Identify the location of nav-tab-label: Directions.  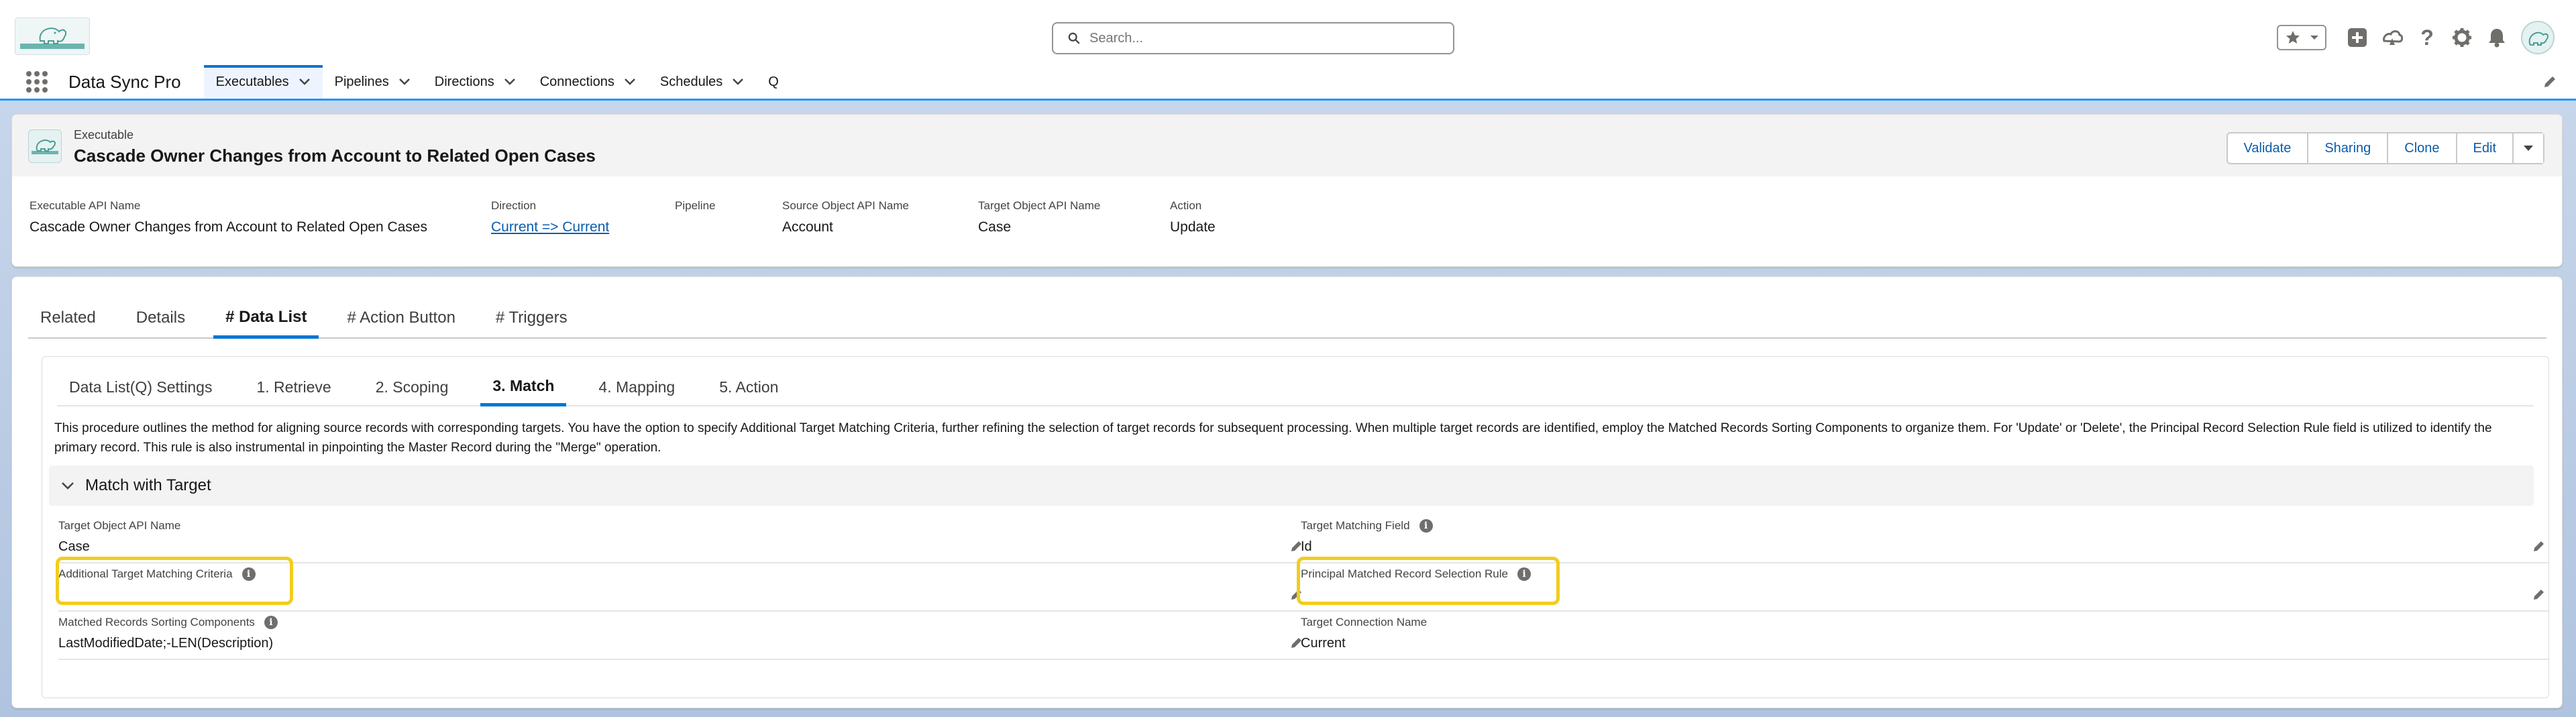
(464, 81).